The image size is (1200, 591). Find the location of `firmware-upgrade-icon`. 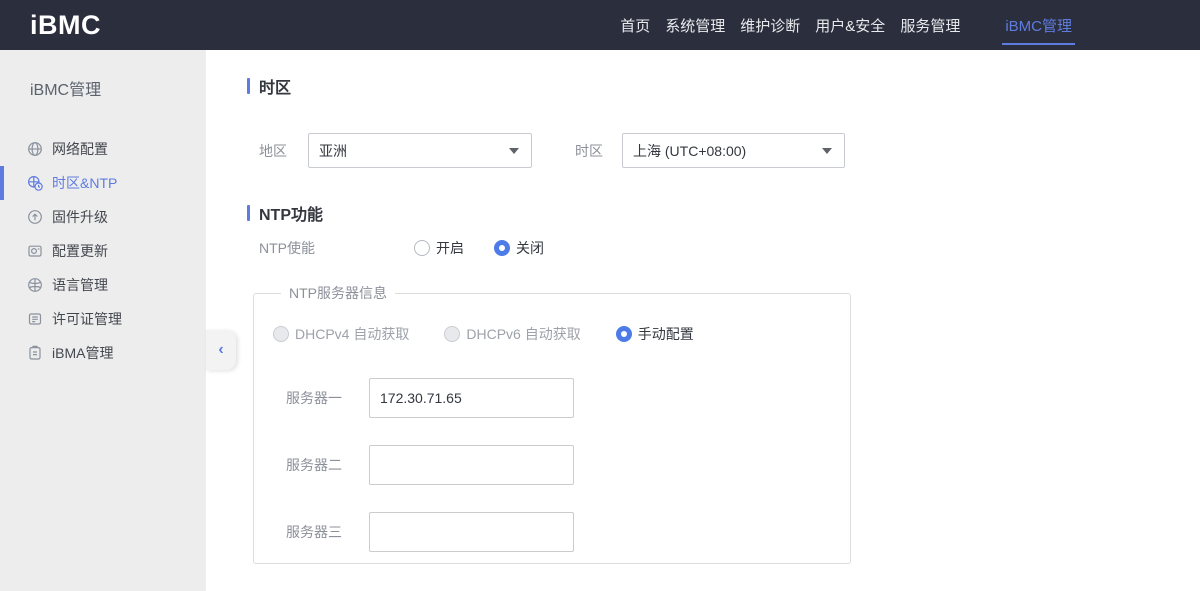

firmware-upgrade-icon is located at coordinates (35, 217).